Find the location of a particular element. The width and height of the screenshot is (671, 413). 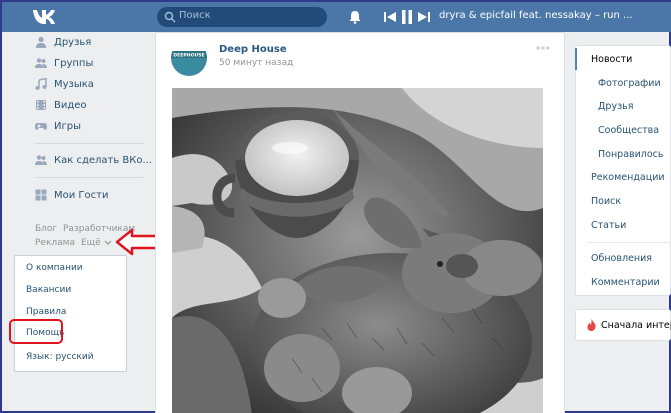

footer-link-ads: Реклама is located at coordinates (55, 243).